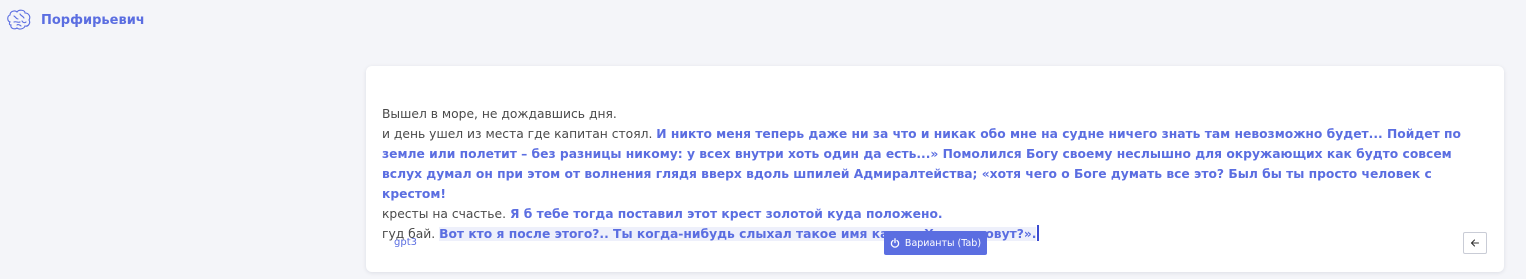 Image resolution: width=1526 pixels, height=279 pixels. Describe the element at coordinates (444, 214) in the screenshot. I see `user-text: кресты на счастье.` at that location.